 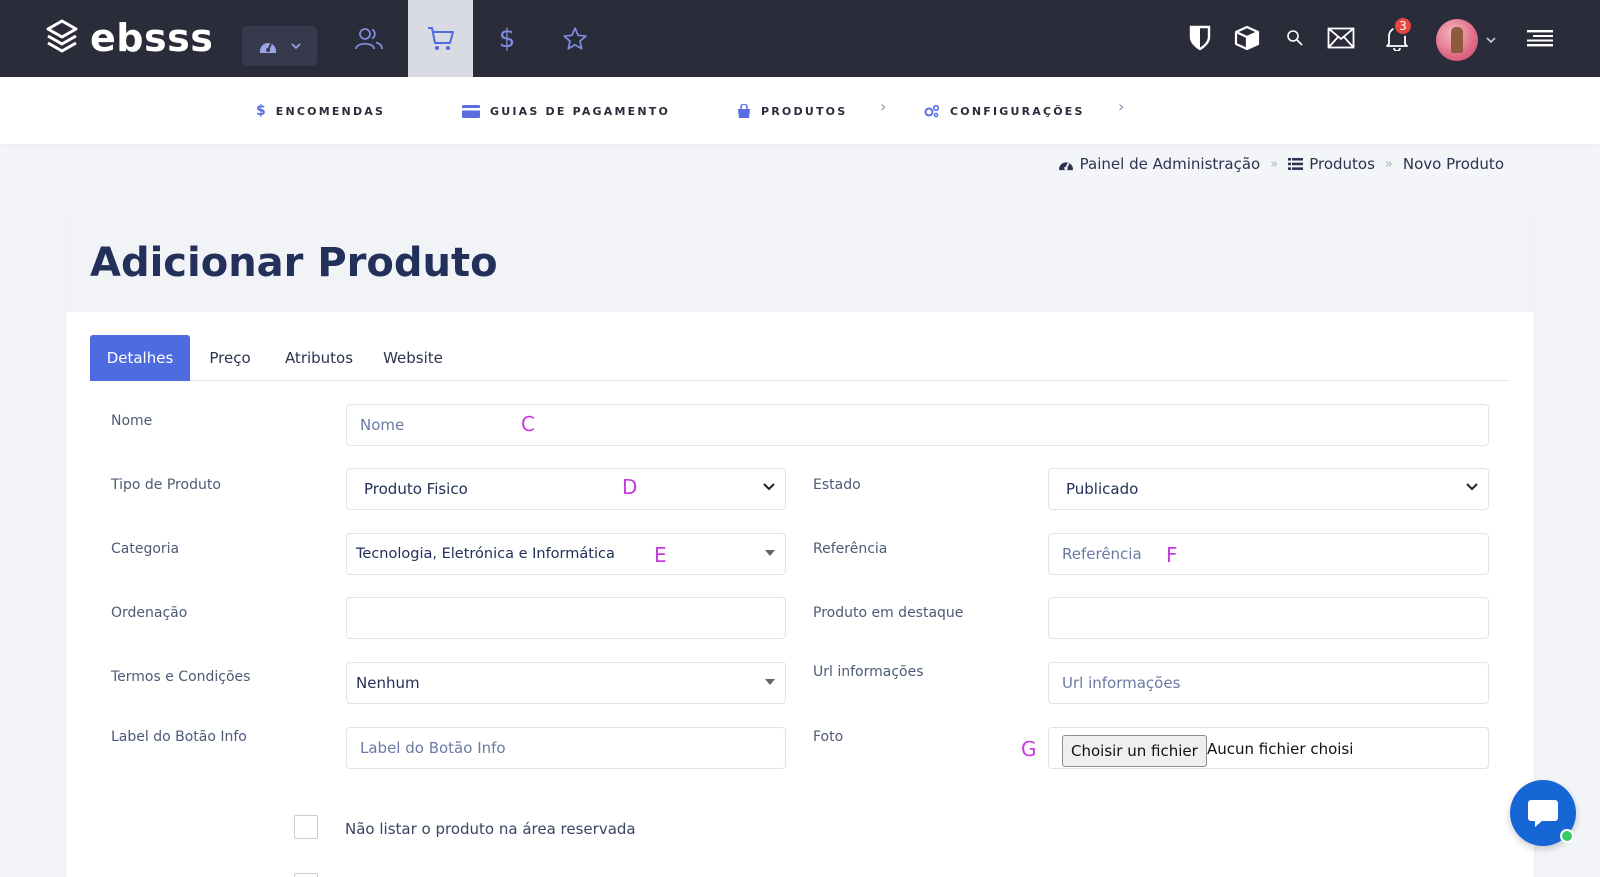 What do you see at coordinates (566, 683) in the screenshot?
I see `termos-select: Nenhum` at bounding box center [566, 683].